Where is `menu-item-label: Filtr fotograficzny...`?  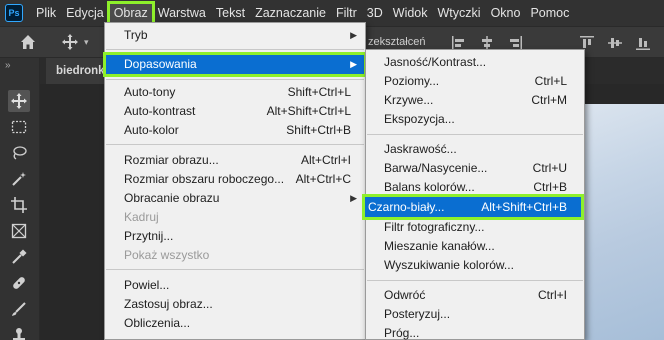 menu-item-label: Filtr fotograficzny... is located at coordinates (434, 227).